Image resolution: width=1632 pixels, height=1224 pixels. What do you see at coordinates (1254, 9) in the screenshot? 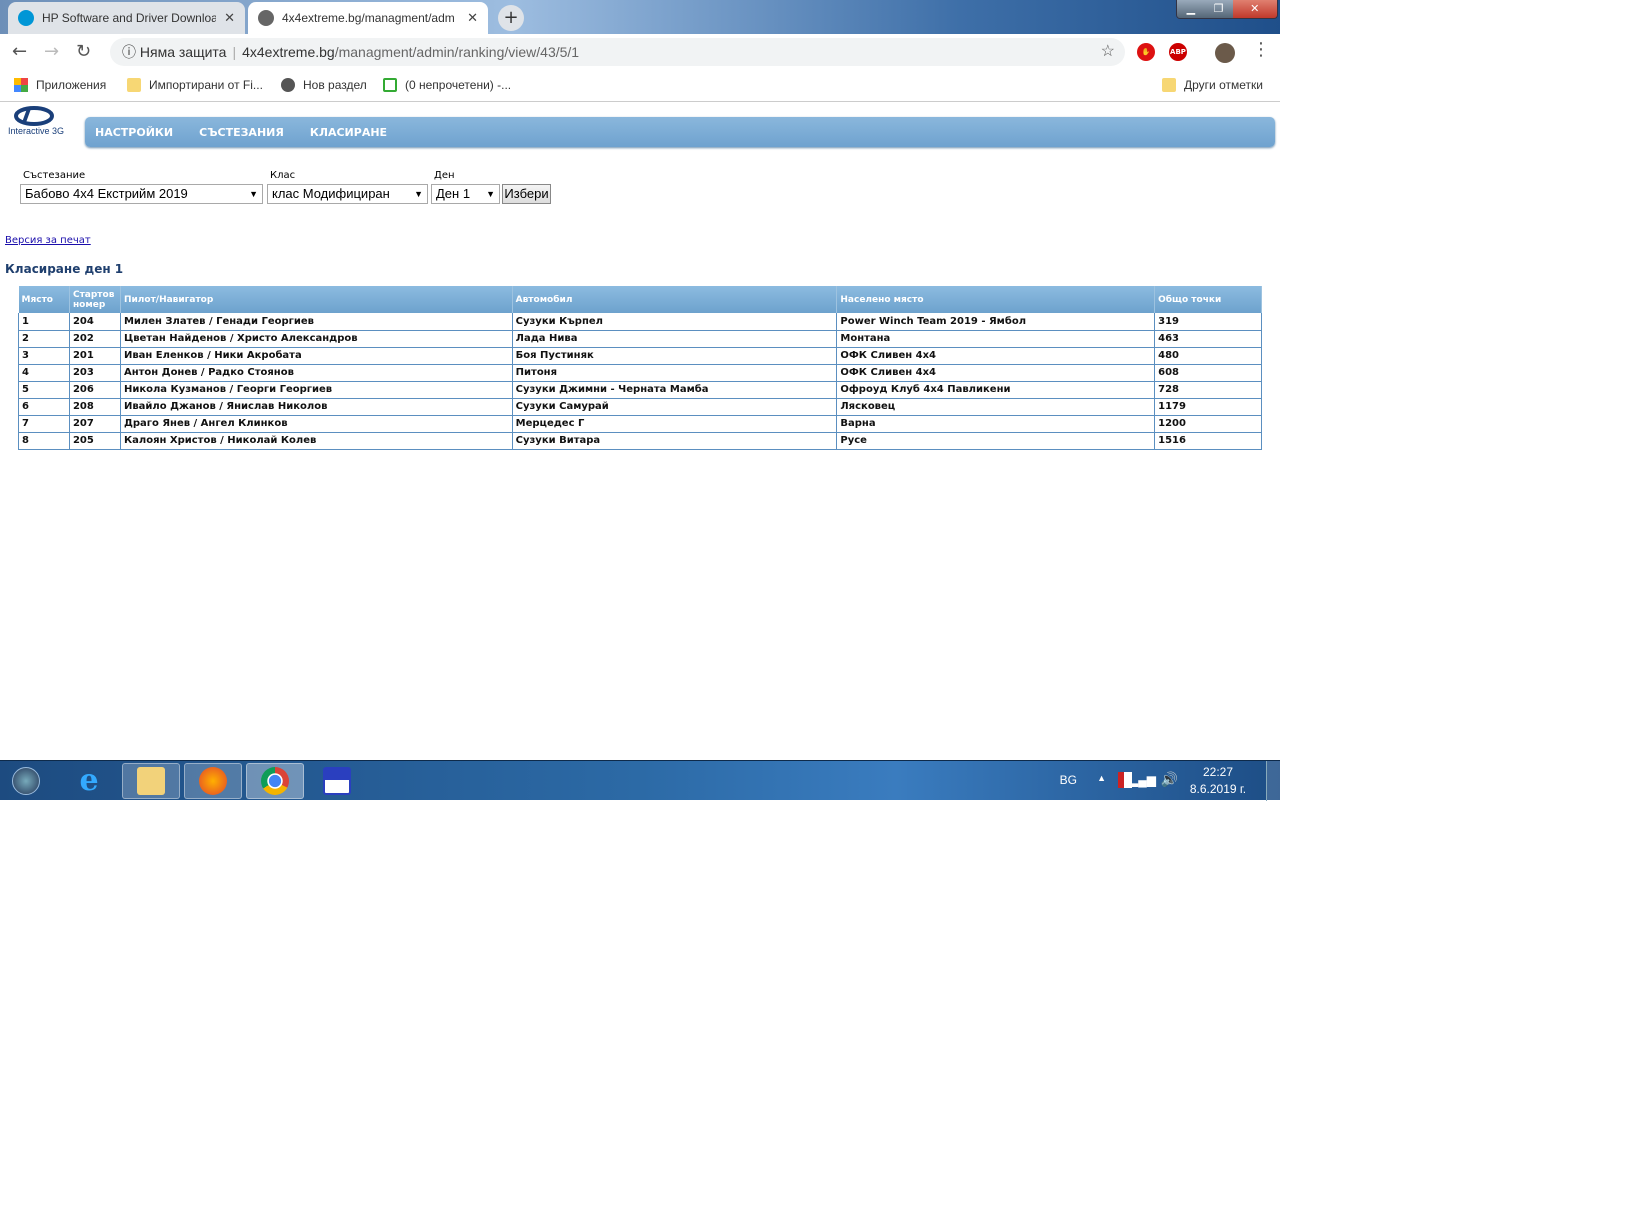
I see `close-window-button: ✕` at bounding box center [1254, 9].